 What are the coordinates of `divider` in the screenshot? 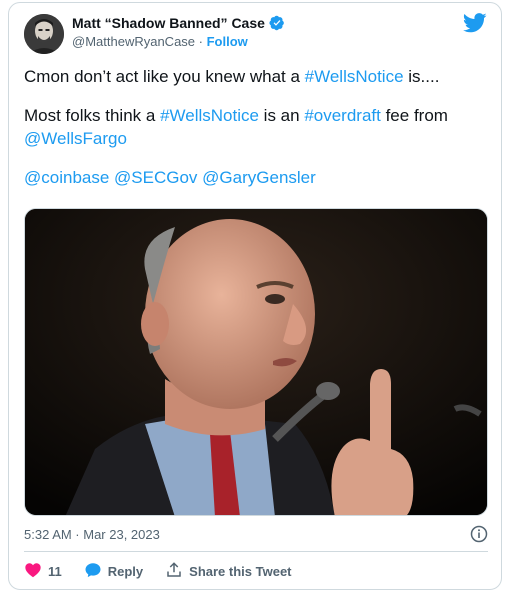 It's located at (256, 551).